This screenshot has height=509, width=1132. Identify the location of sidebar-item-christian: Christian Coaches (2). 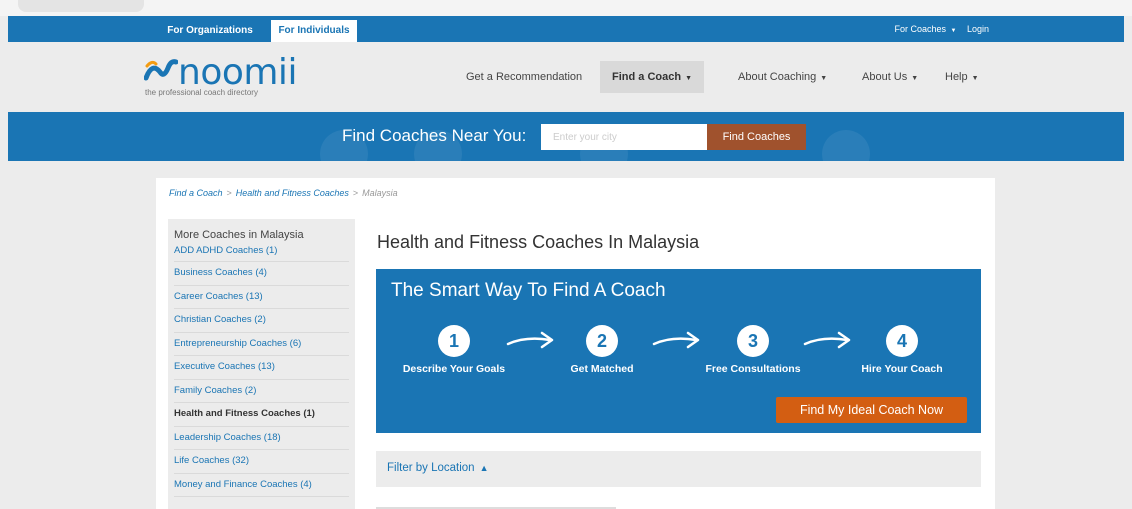
(261, 321).